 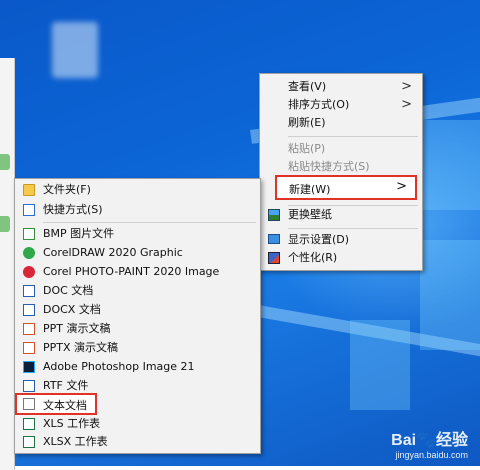 What do you see at coordinates (319, 104) in the screenshot?
I see `menu-item-label: 排序方式(O)` at bounding box center [319, 104].